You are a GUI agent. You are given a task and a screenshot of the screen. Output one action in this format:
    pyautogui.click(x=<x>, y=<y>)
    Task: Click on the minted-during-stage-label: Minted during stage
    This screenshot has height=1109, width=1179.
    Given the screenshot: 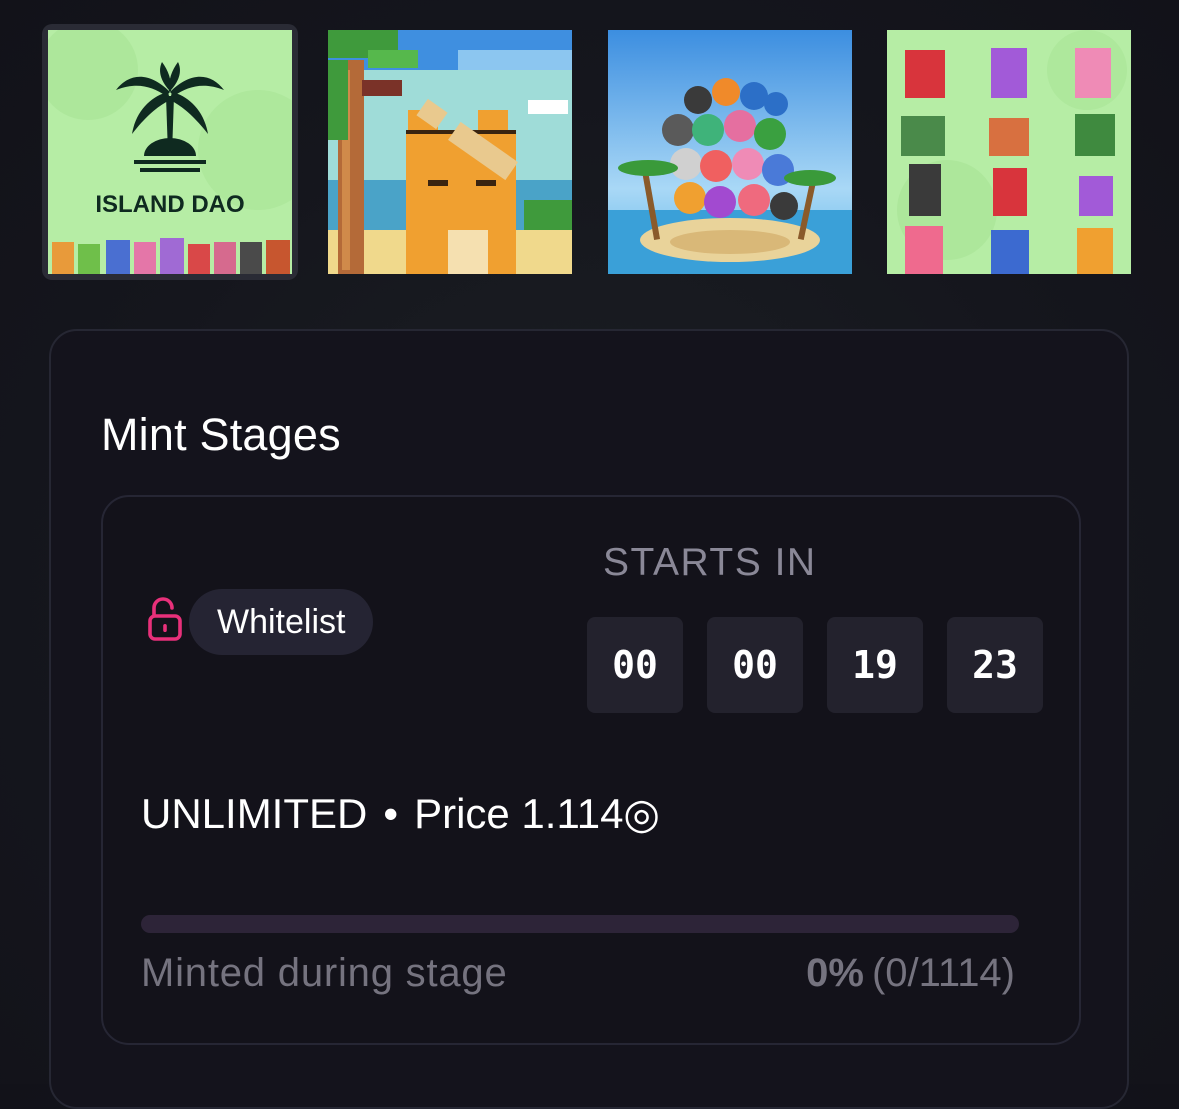 What is the action you would take?
    pyautogui.click(x=324, y=973)
    